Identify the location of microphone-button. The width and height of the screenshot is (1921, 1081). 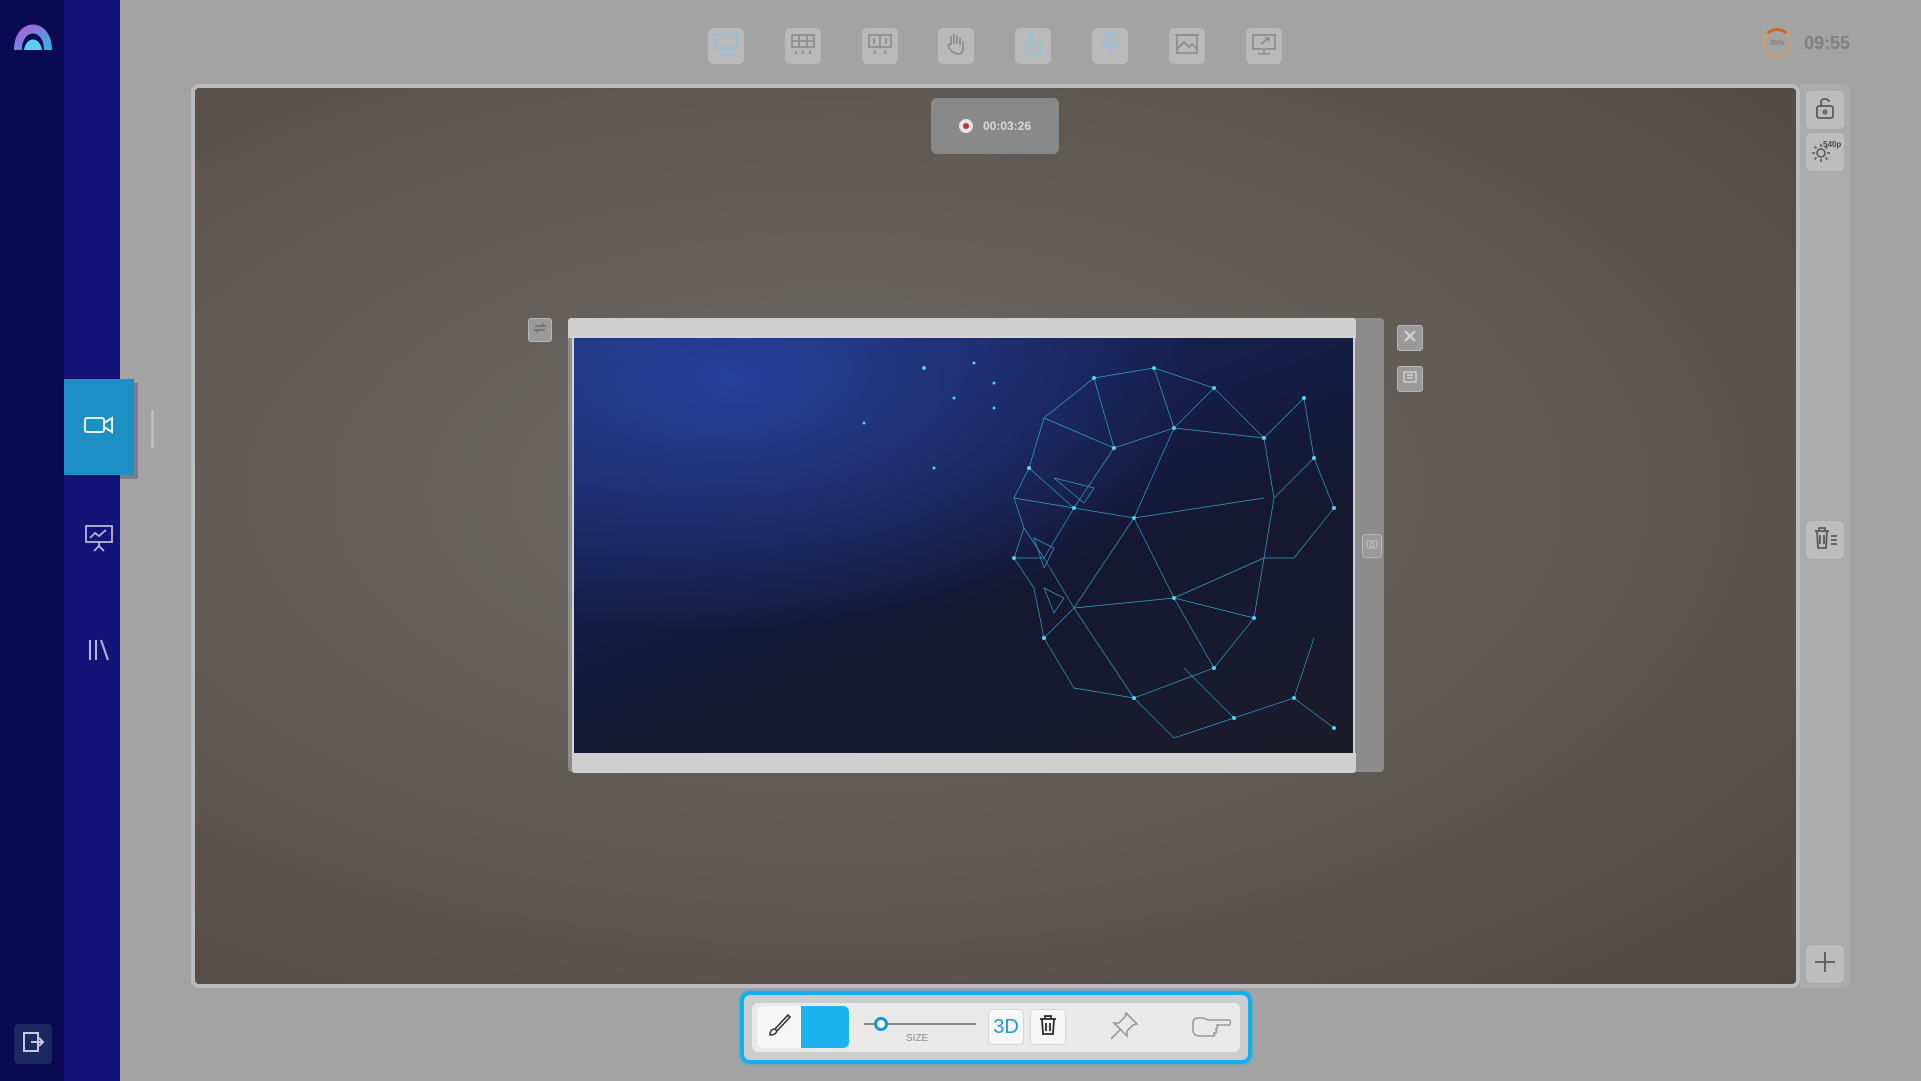
(1110, 46).